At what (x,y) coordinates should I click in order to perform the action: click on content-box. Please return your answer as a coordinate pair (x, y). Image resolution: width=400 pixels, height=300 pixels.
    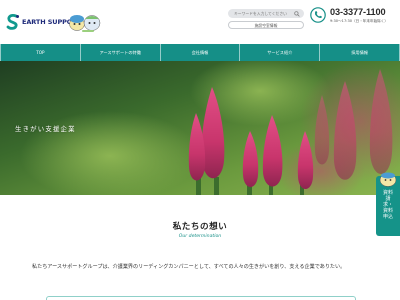
    Looking at the image, I should click on (201, 298).